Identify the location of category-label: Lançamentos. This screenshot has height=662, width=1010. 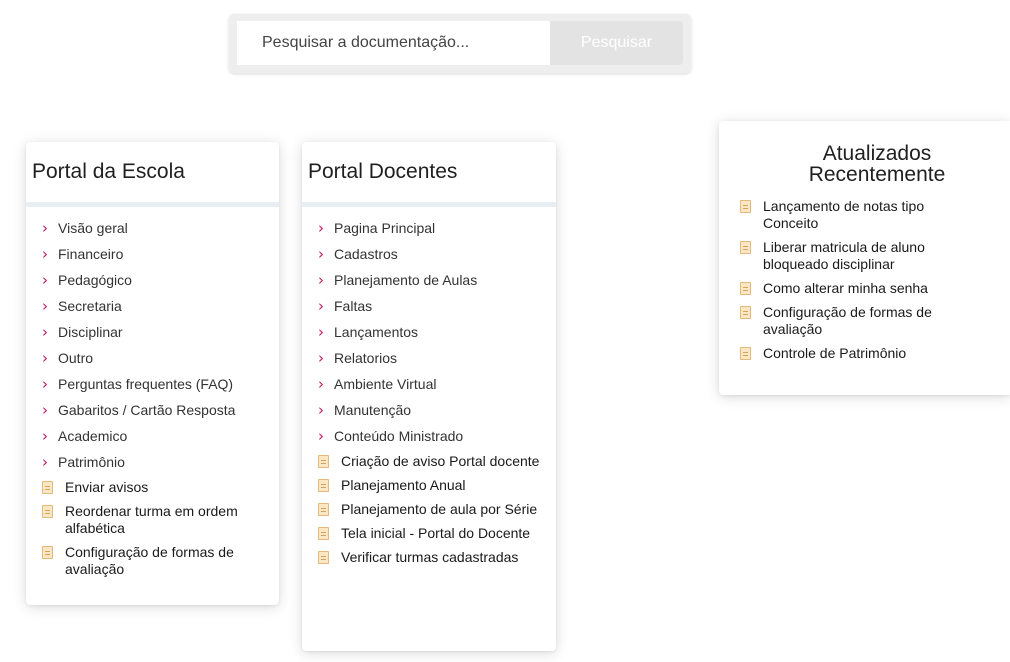
(376, 332).